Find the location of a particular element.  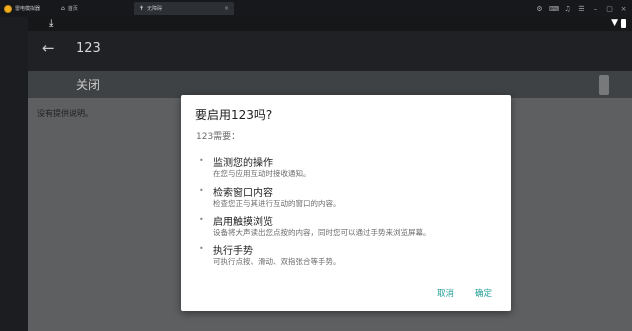

service-toggle is located at coordinates (604, 85).